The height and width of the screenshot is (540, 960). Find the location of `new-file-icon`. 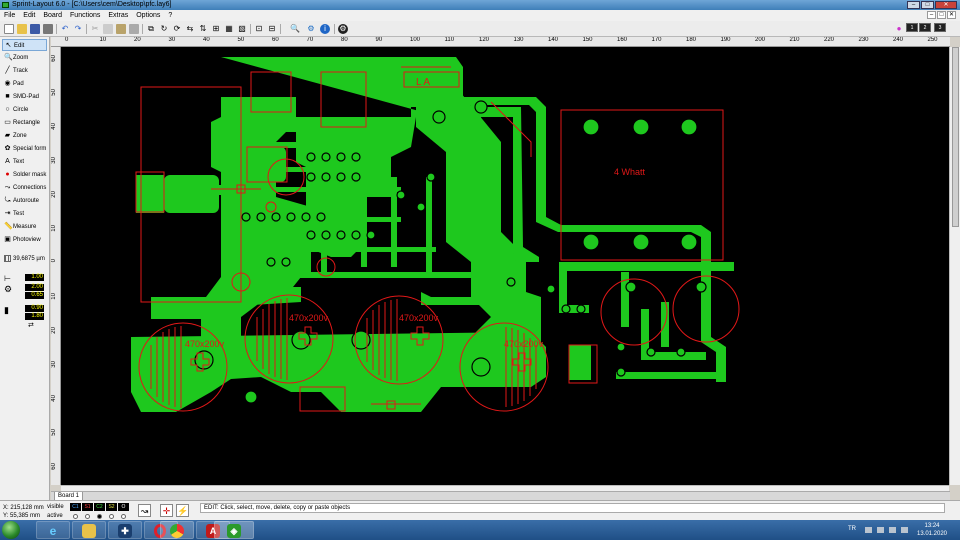

new-file-icon is located at coordinates (9, 29).